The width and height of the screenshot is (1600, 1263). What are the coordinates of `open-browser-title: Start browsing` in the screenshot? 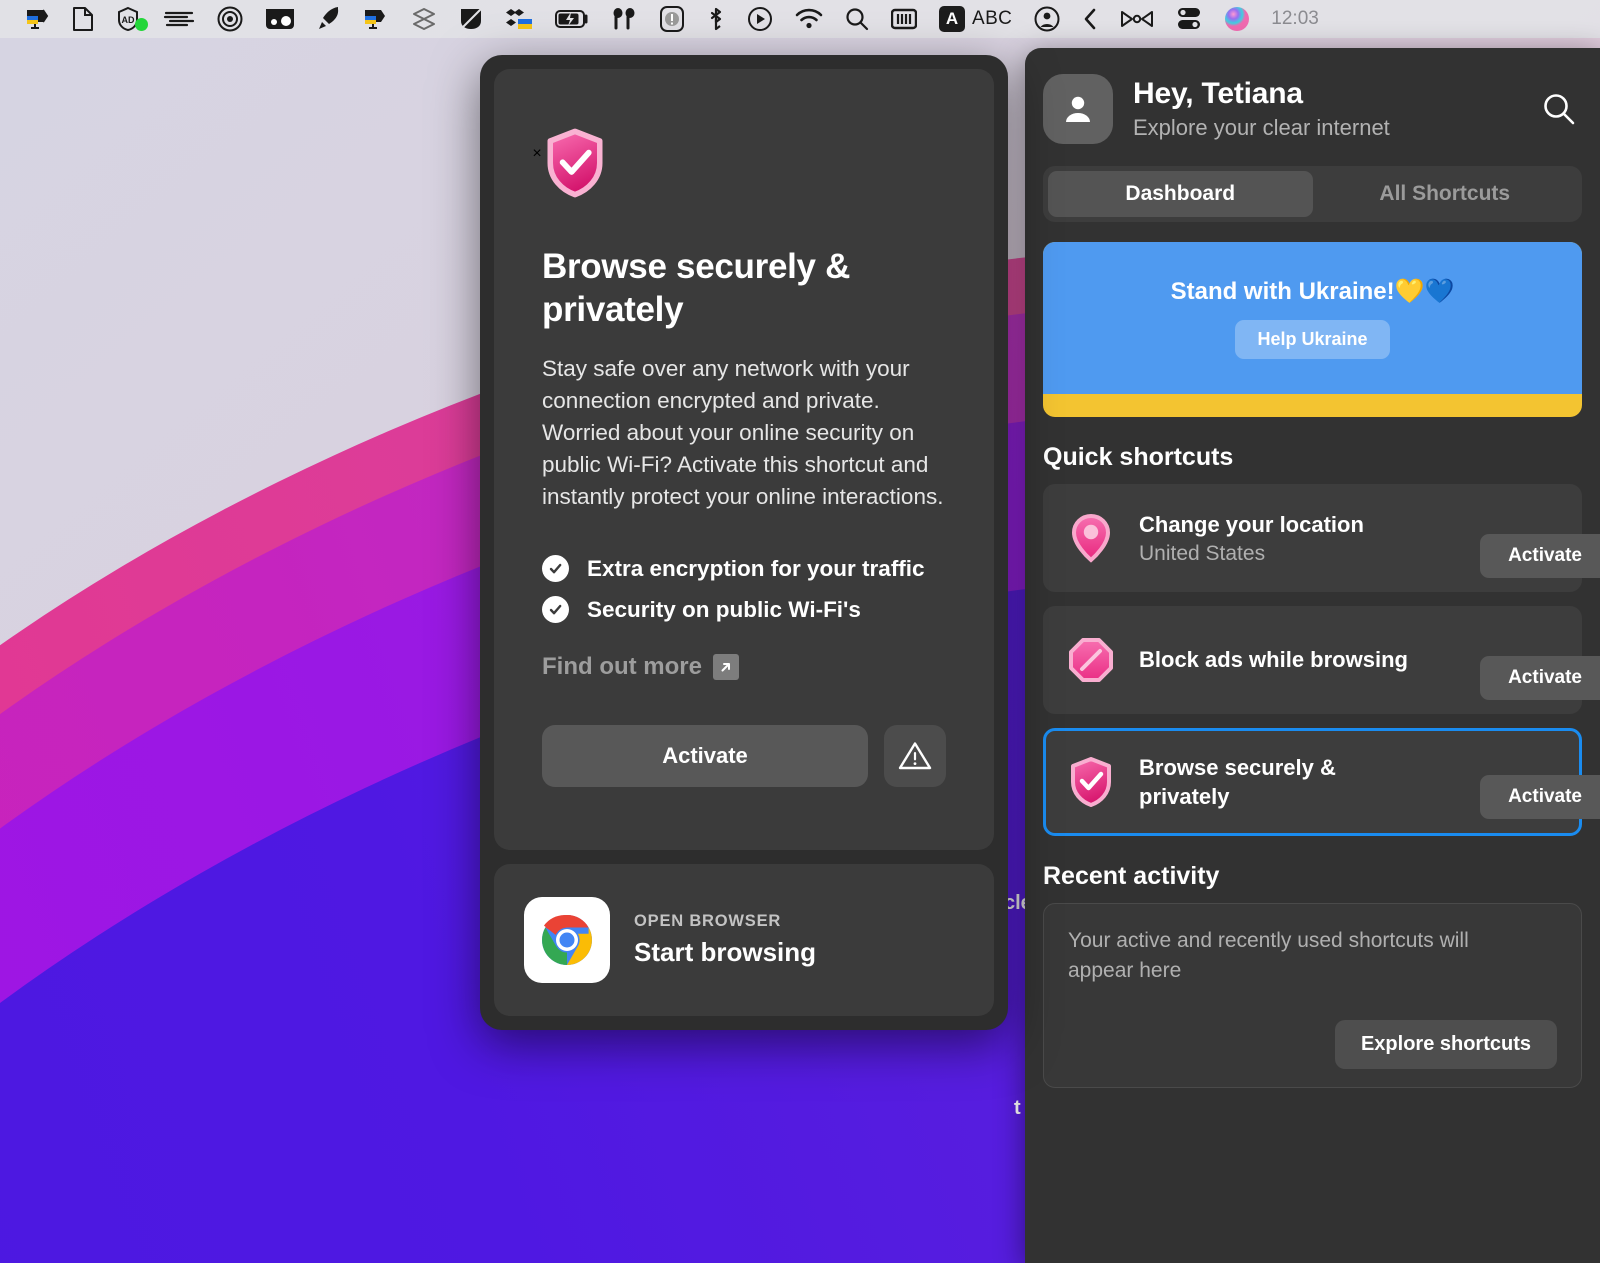 It's located at (725, 952).